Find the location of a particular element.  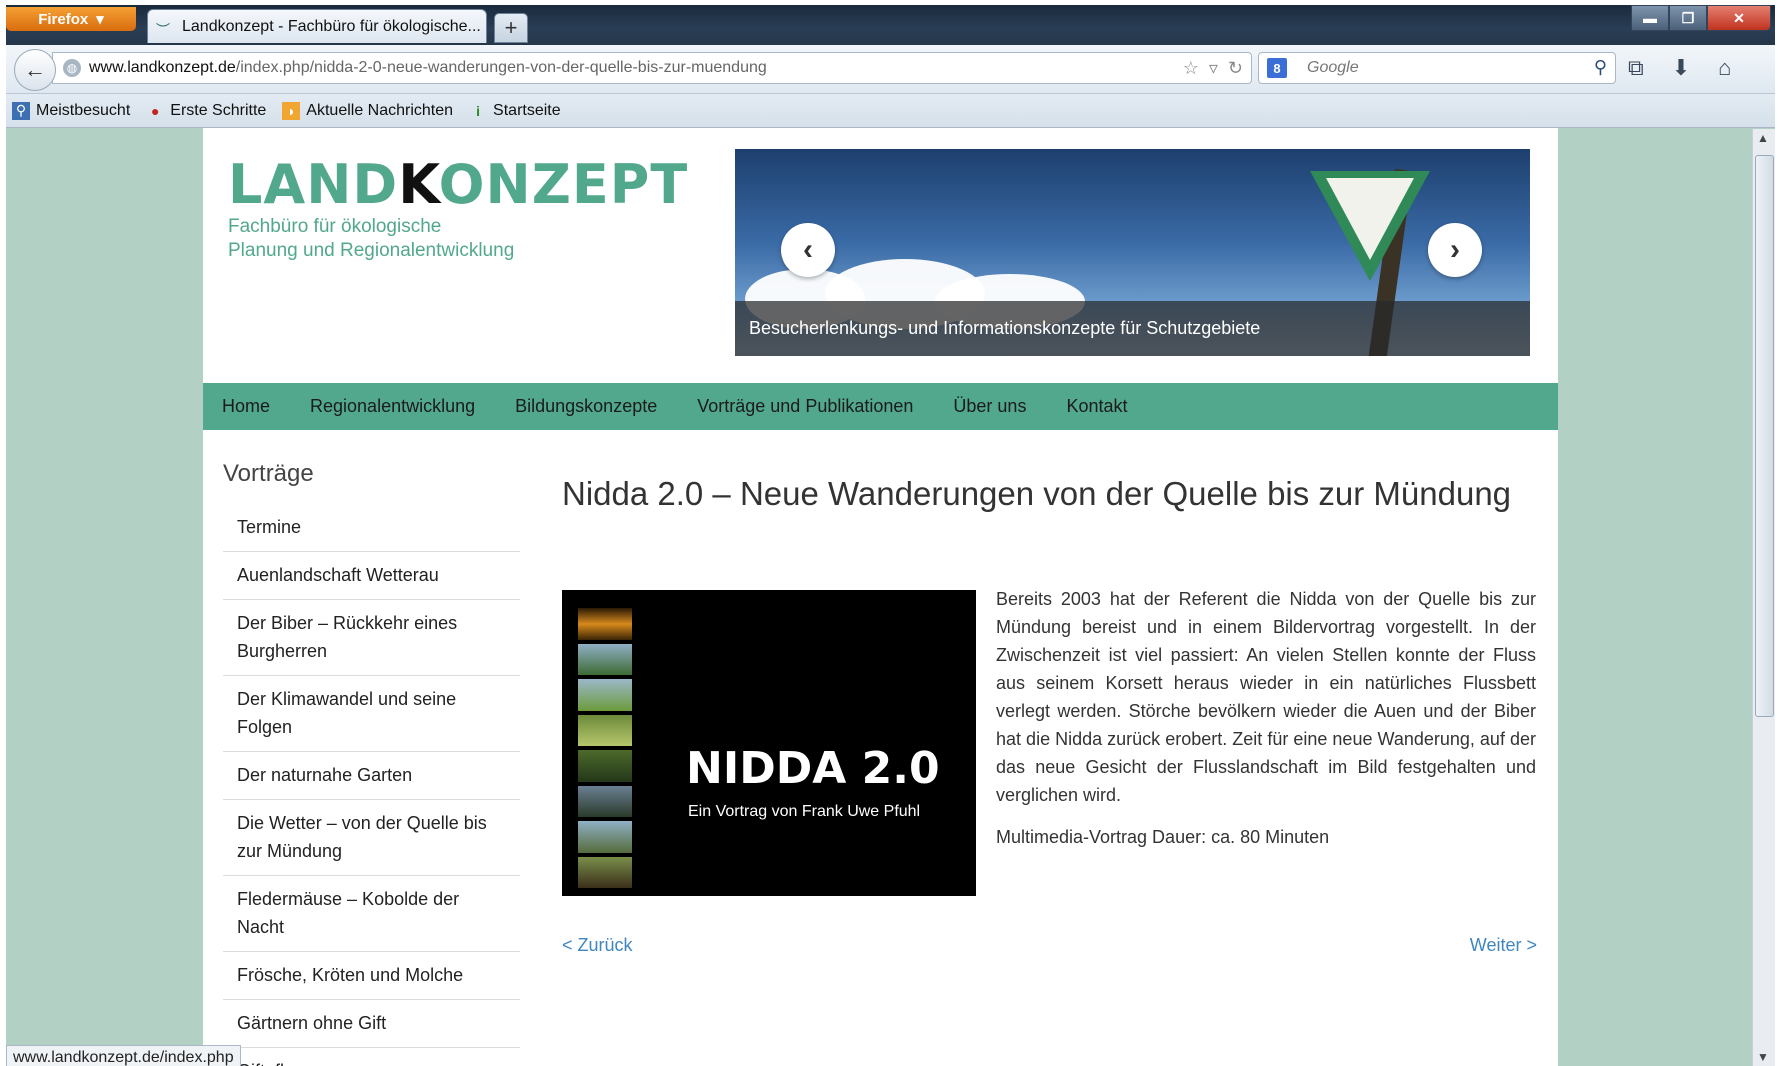

home-icon: ⌂ is located at coordinates (1724, 68).